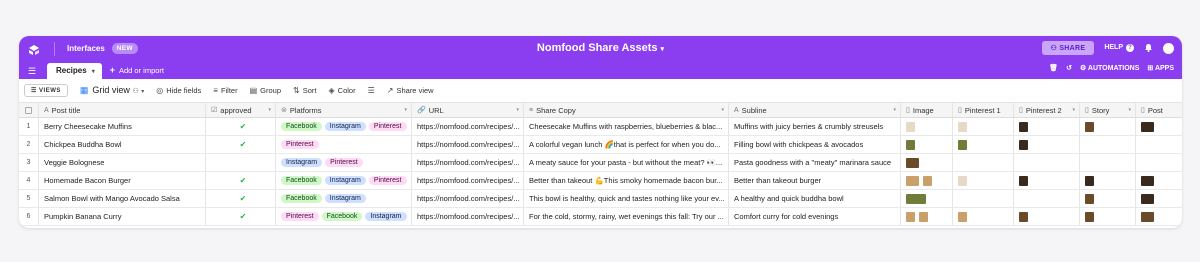  I want to click on cell-post-title: Pumpkin Banana Curry, so click(122, 216).